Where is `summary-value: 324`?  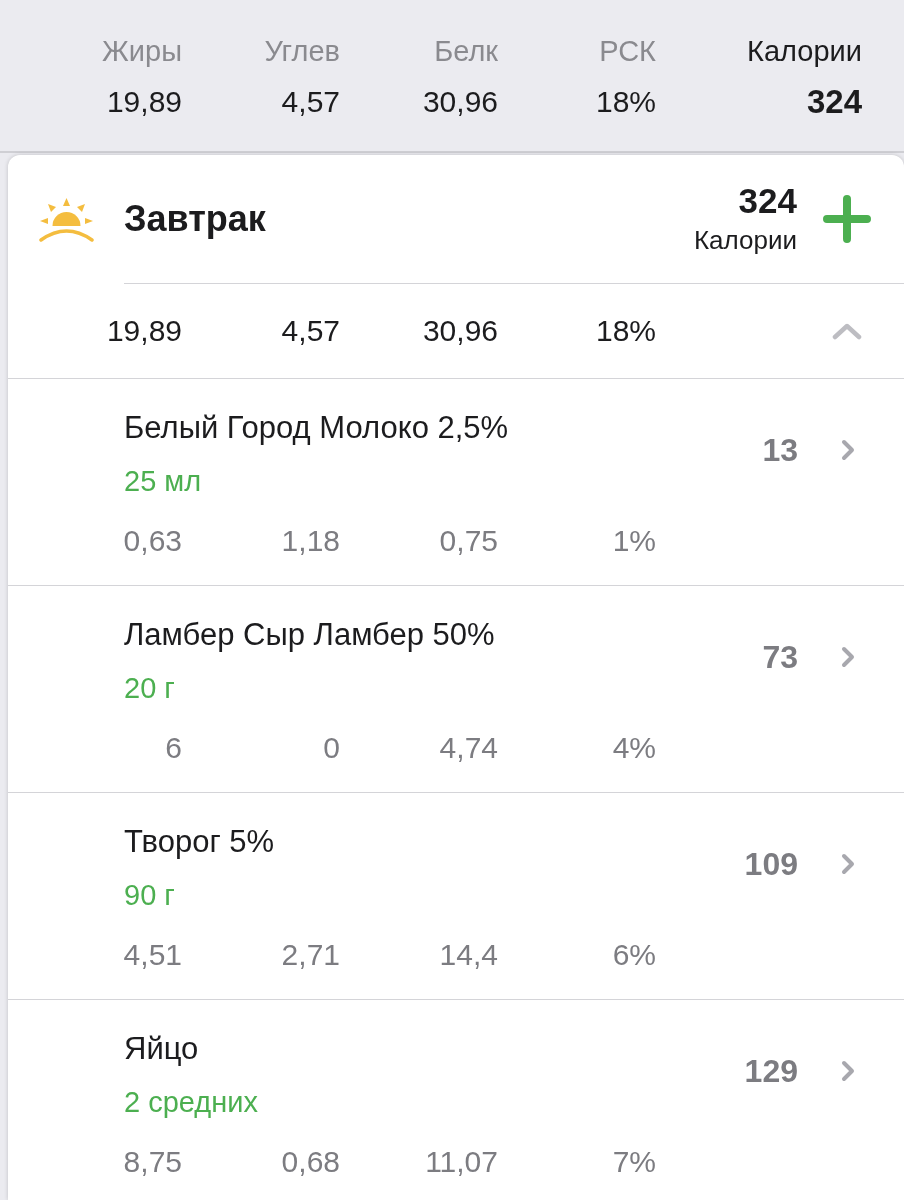 summary-value: 324 is located at coordinates (834, 102).